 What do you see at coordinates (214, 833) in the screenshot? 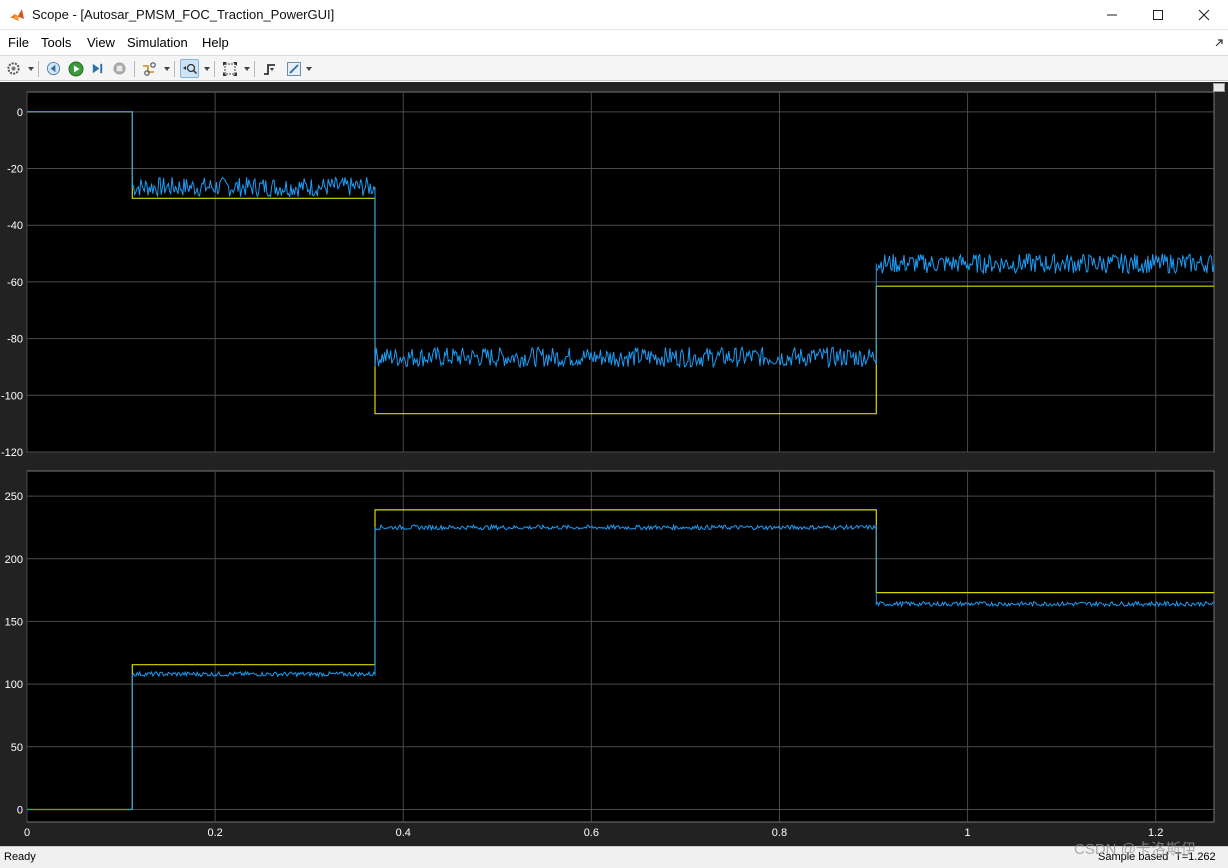
I see `x-tick-label: 0.2` at bounding box center [214, 833].